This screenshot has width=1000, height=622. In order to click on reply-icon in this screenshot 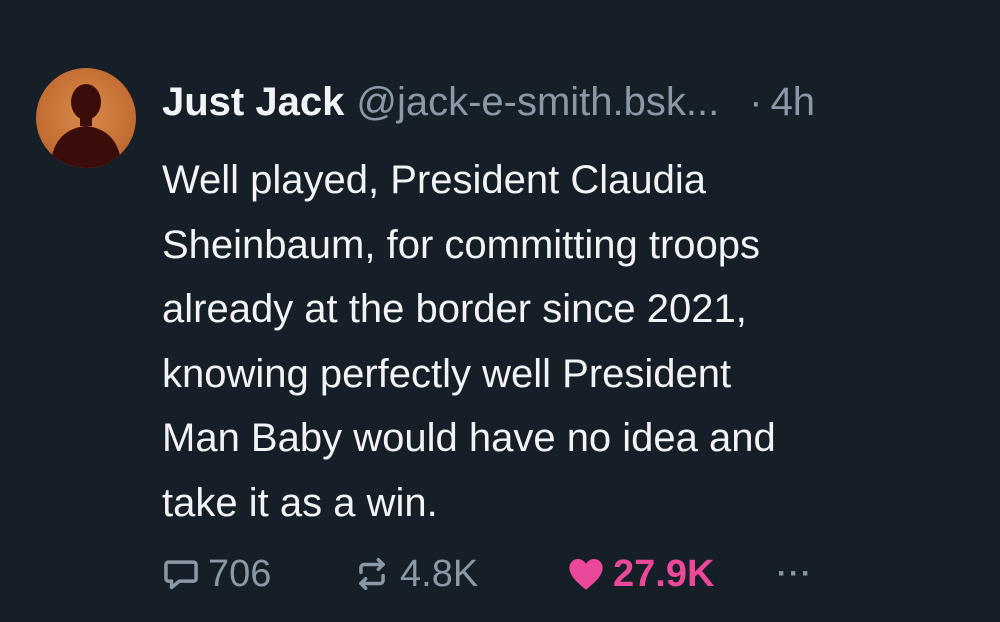, I will do `click(181, 575)`.